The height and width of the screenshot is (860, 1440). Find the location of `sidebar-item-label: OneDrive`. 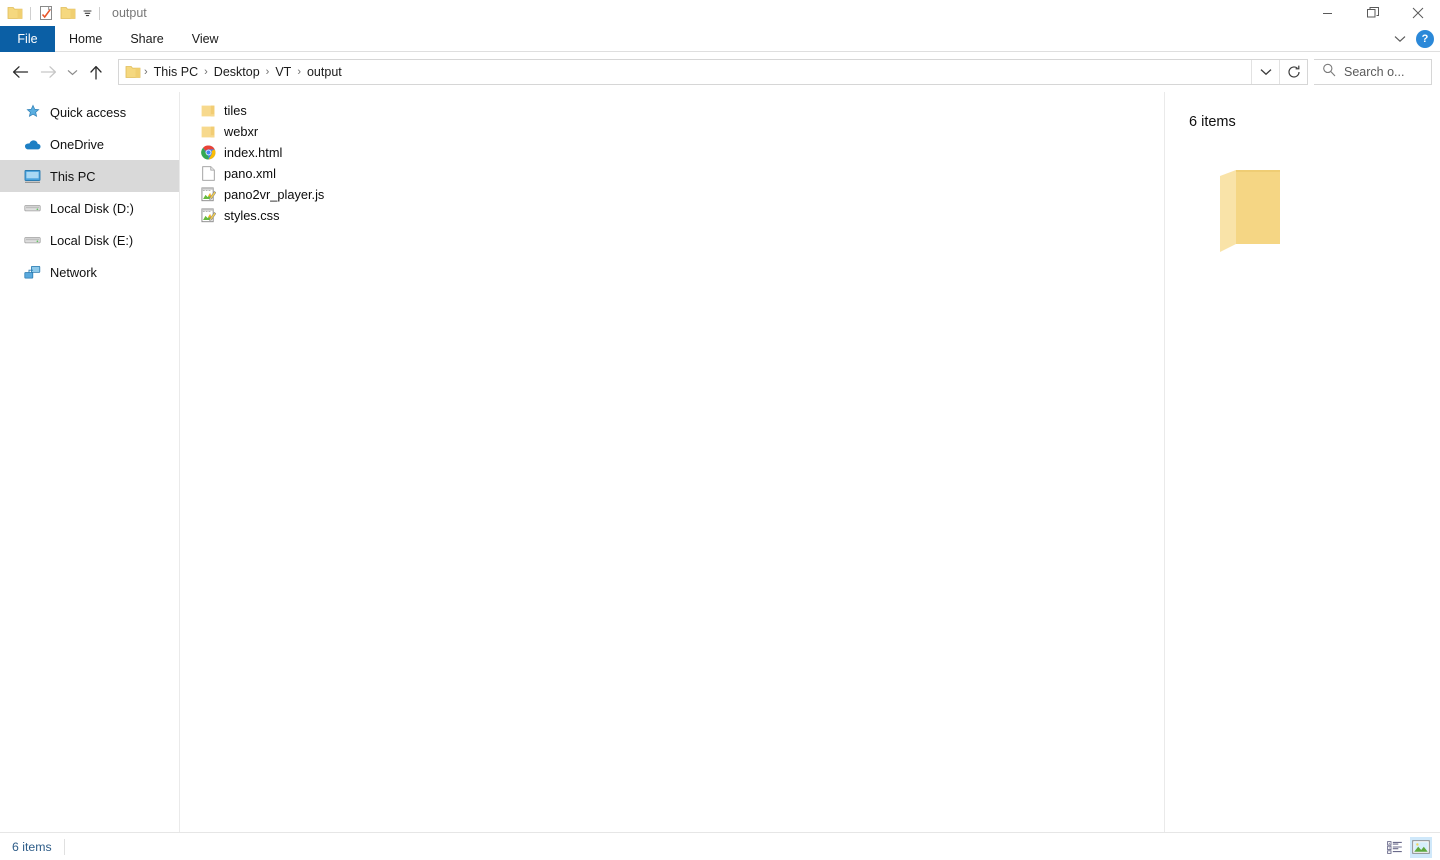

sidebar-item-label: OneDrive is located at coordinates (77, 144).